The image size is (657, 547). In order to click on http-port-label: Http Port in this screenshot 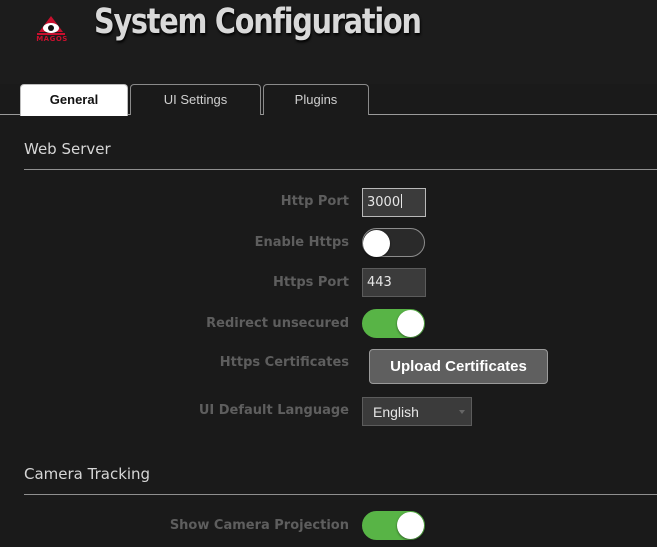, I will do `click(314, 201)`.